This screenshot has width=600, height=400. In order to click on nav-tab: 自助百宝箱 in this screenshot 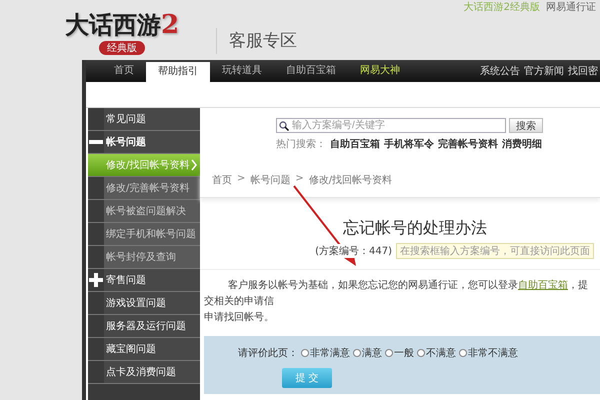, I will do `click(311, 71)`.